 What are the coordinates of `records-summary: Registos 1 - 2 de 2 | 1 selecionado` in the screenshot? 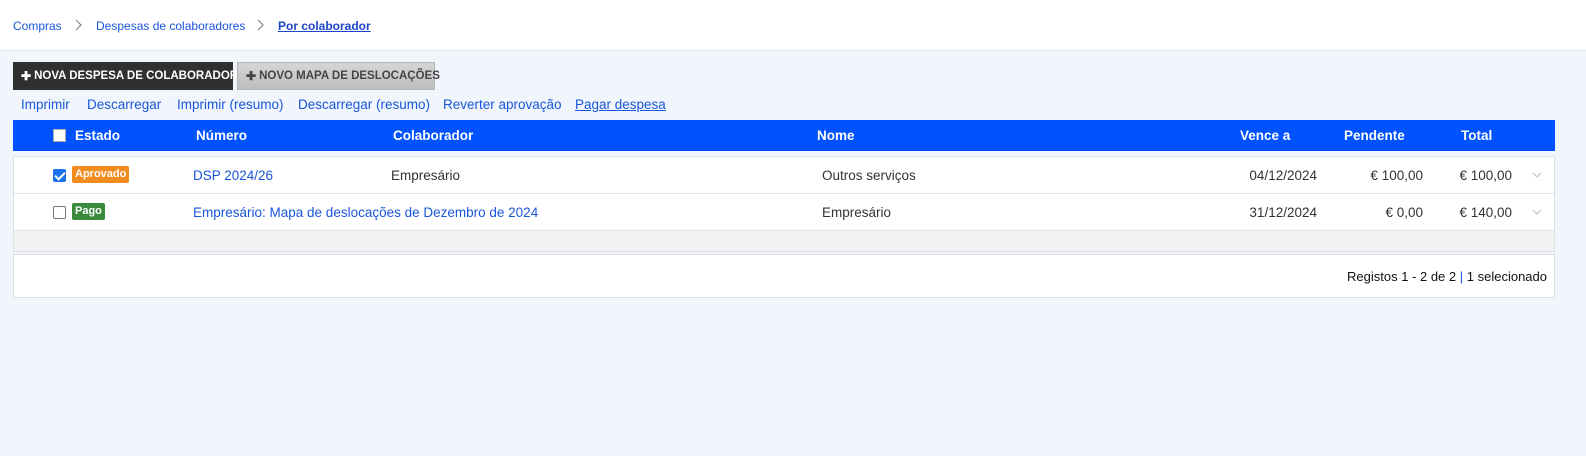 It's located at (1447, 276).